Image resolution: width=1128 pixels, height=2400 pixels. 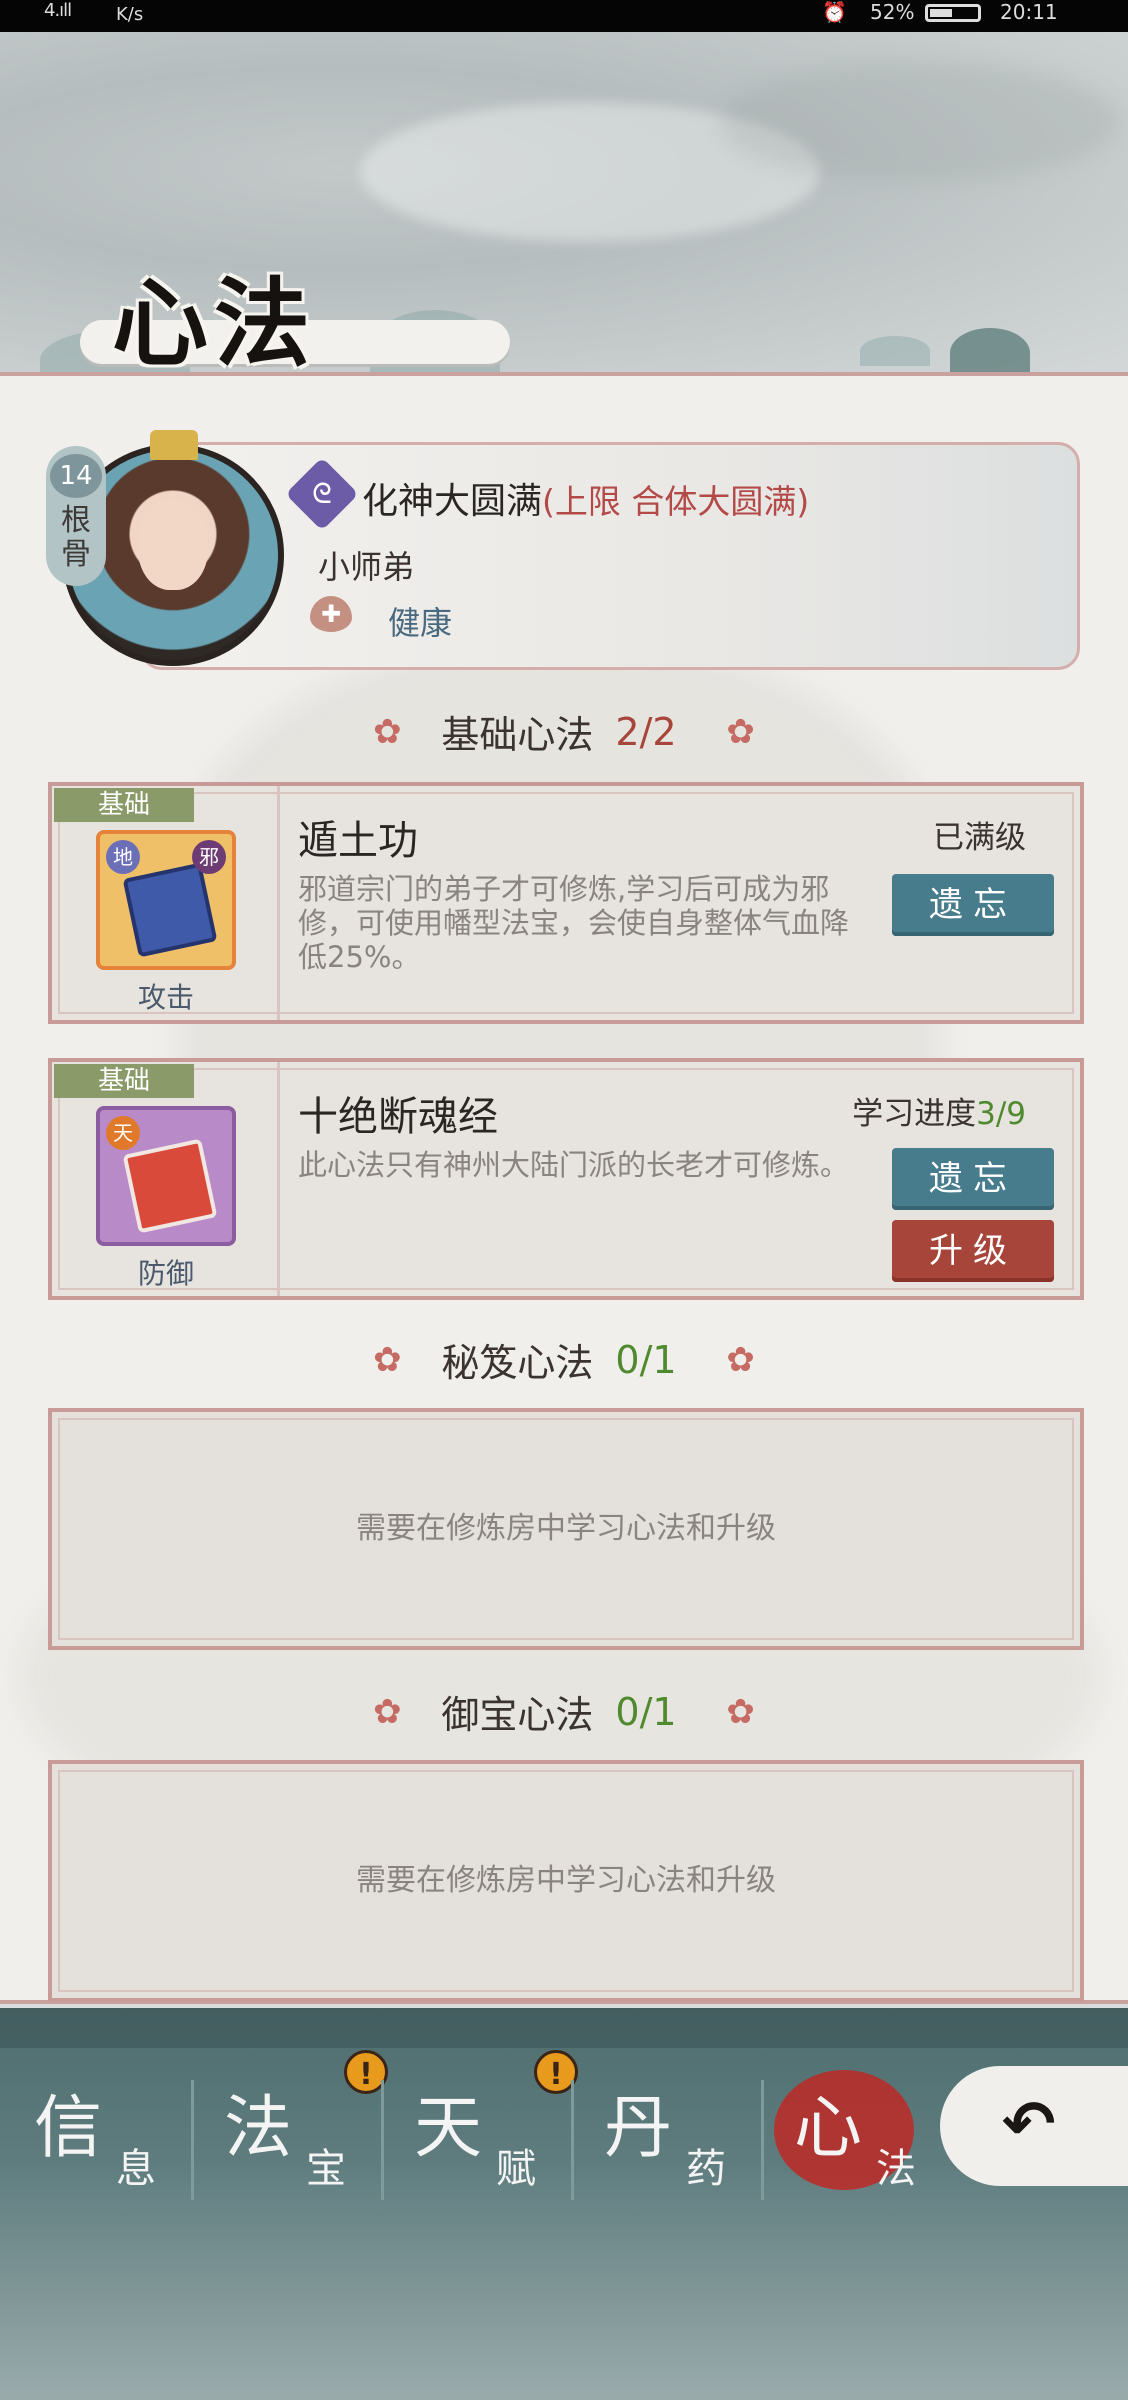 What do you see at coordinates (516, 2169) in the screenshot?
I see `nav-small-char: 赋` at bounding box center [516, 2169].